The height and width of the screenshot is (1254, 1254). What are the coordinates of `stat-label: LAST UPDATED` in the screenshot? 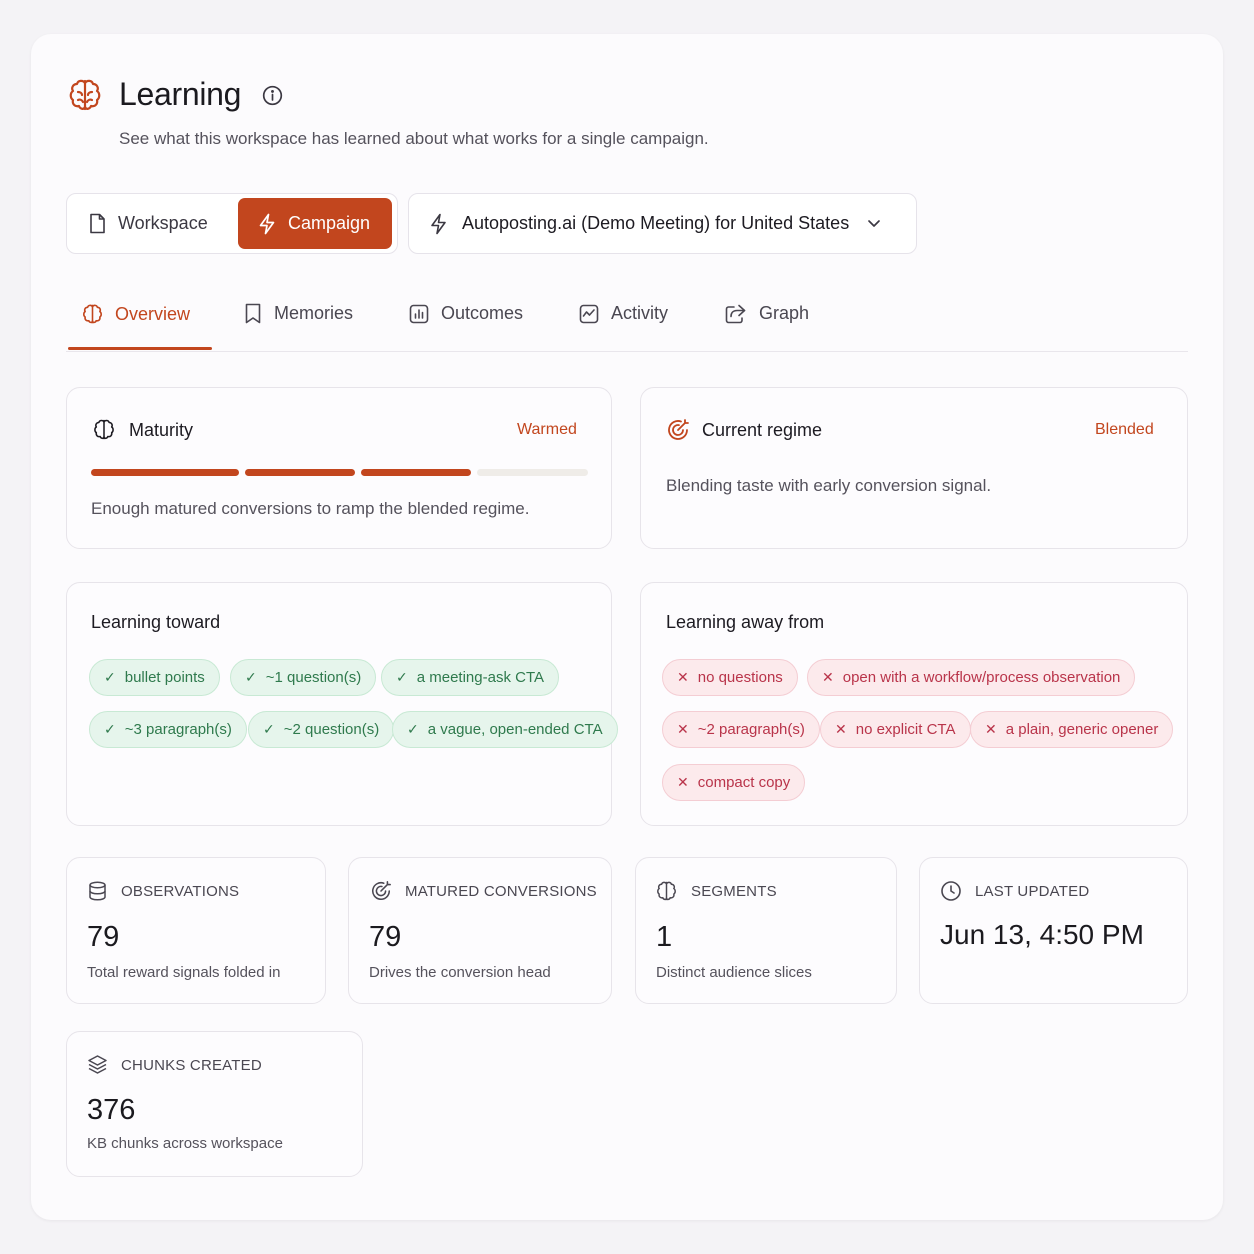 It's located at (1032, 891).